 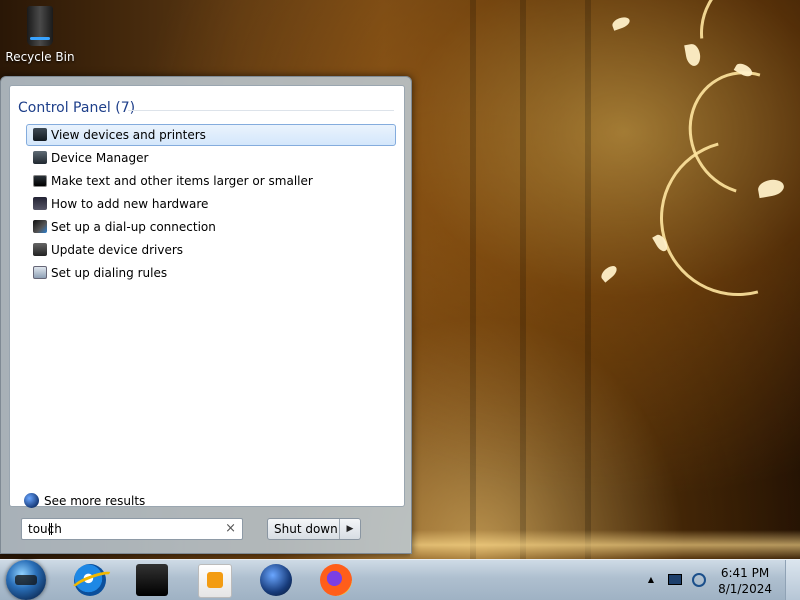 What do you see at coordinates (230, 528) in the screenshot?
I see `clear-search-icon: ×` at bounding box center [230, 528].